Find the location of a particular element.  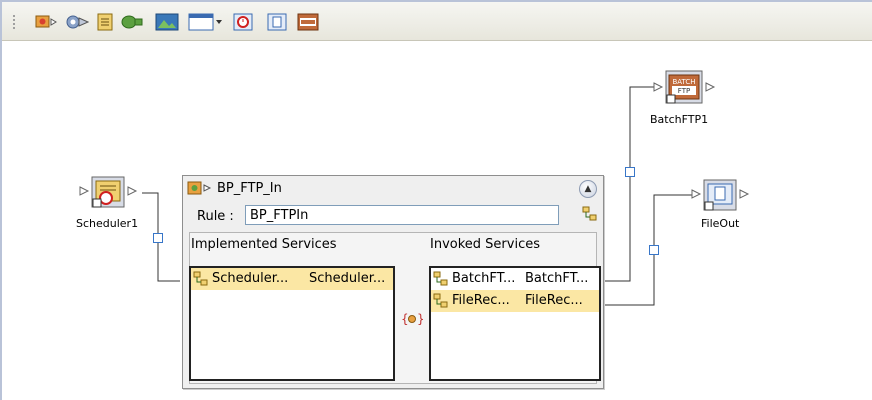

scheduler1-node is located at coordinates (111, 194).